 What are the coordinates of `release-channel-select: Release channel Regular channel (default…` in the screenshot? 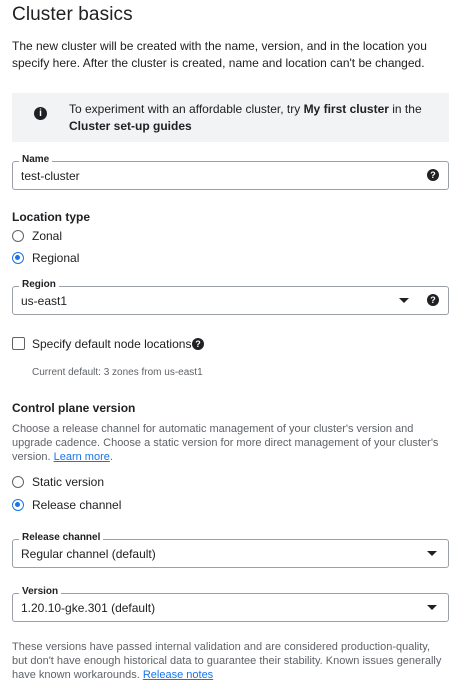 It's located at (230, 550).